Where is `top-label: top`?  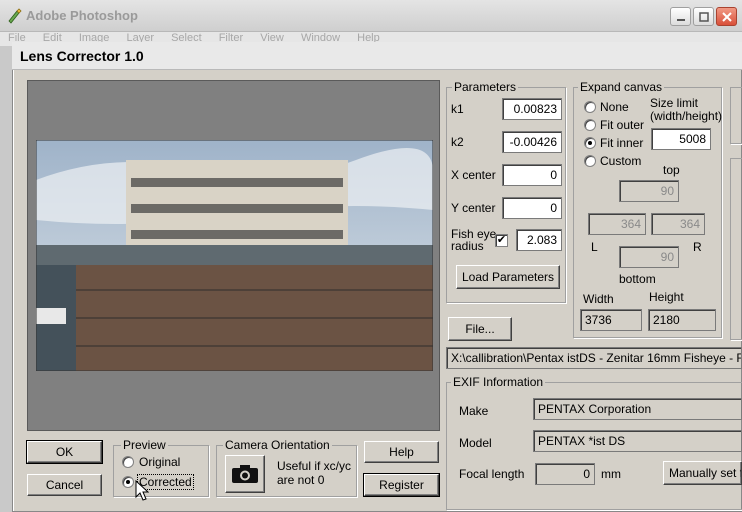 top-label: top is located at coordinates (671, 170).